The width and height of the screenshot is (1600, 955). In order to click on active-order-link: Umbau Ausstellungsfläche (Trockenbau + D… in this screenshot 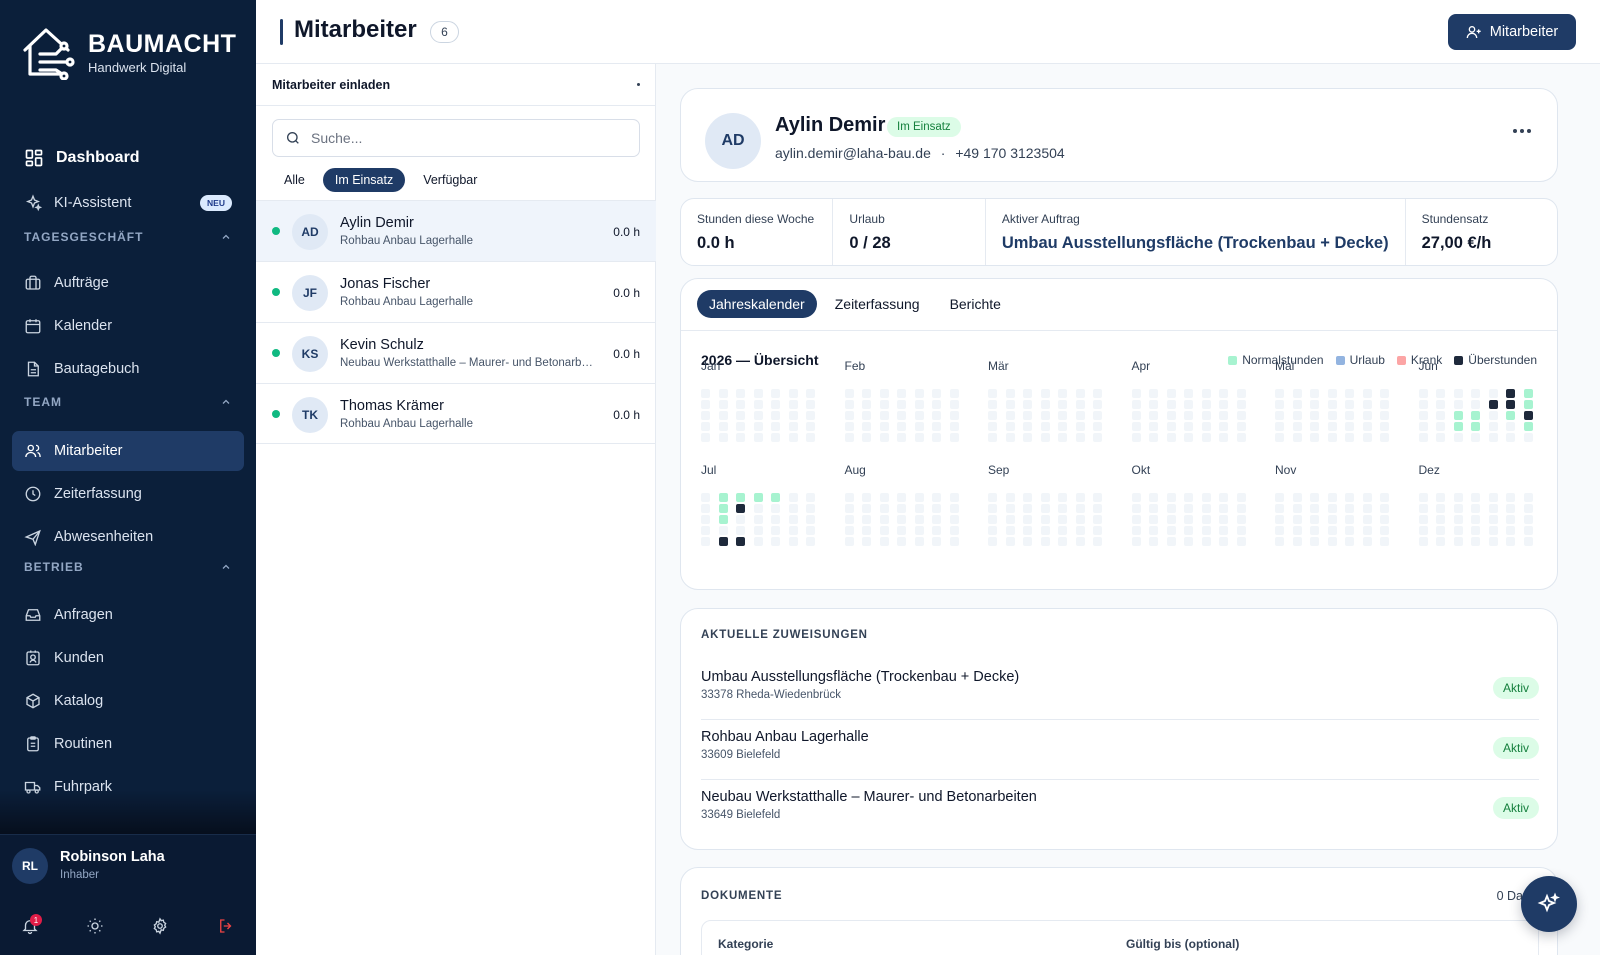, I will do `click(1195, 243)`.